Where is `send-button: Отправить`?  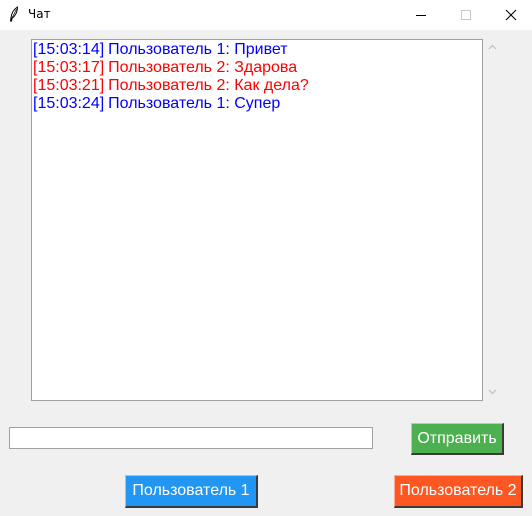 send-button: Отправить is located at coordinates (457, 439).